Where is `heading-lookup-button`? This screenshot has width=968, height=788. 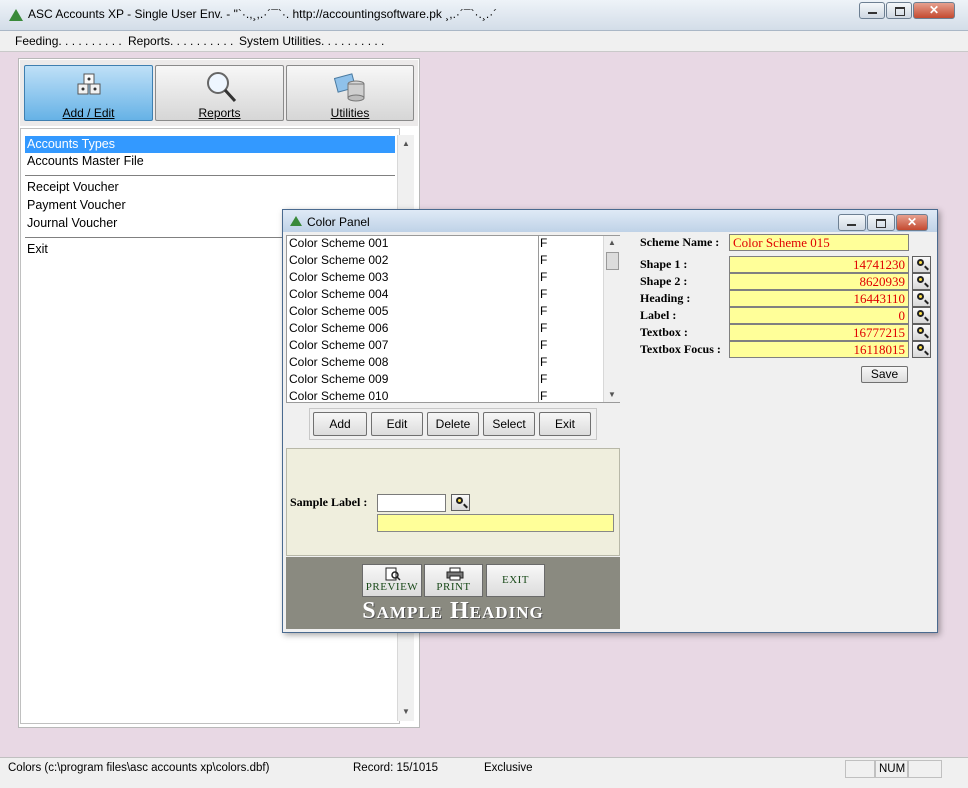
heading-lookup-button is located at coordinates (921, 298).